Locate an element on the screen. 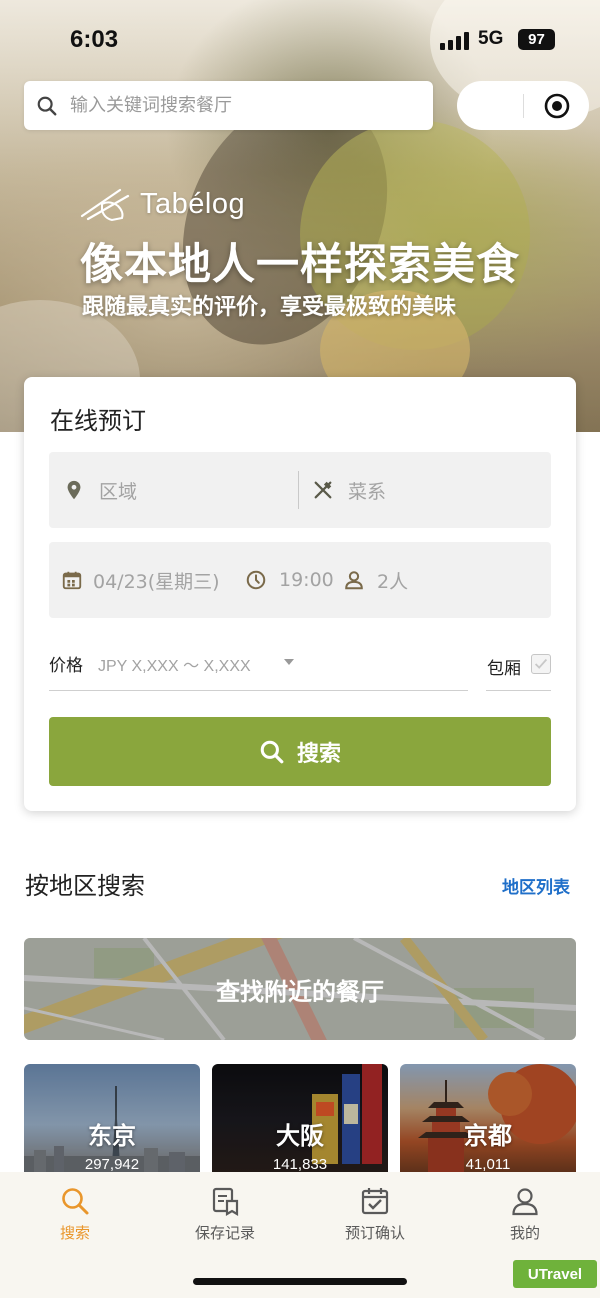  network-type: 5G is located at coordinates (491, 38).